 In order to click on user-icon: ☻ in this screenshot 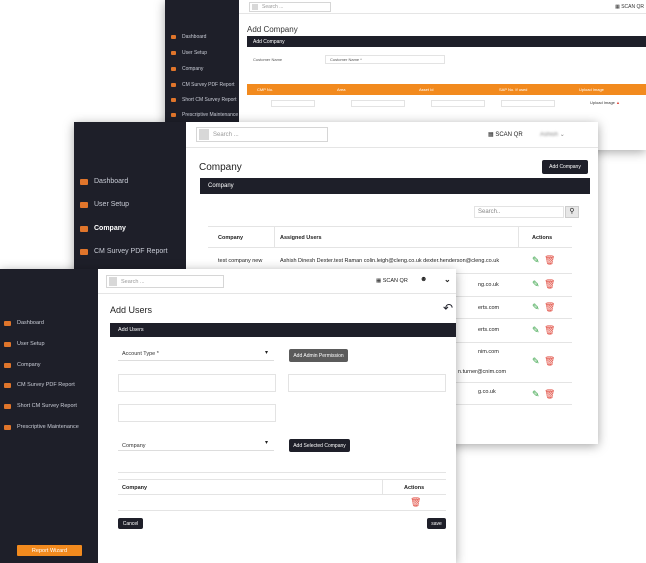, I will do `click(423, 279)`.